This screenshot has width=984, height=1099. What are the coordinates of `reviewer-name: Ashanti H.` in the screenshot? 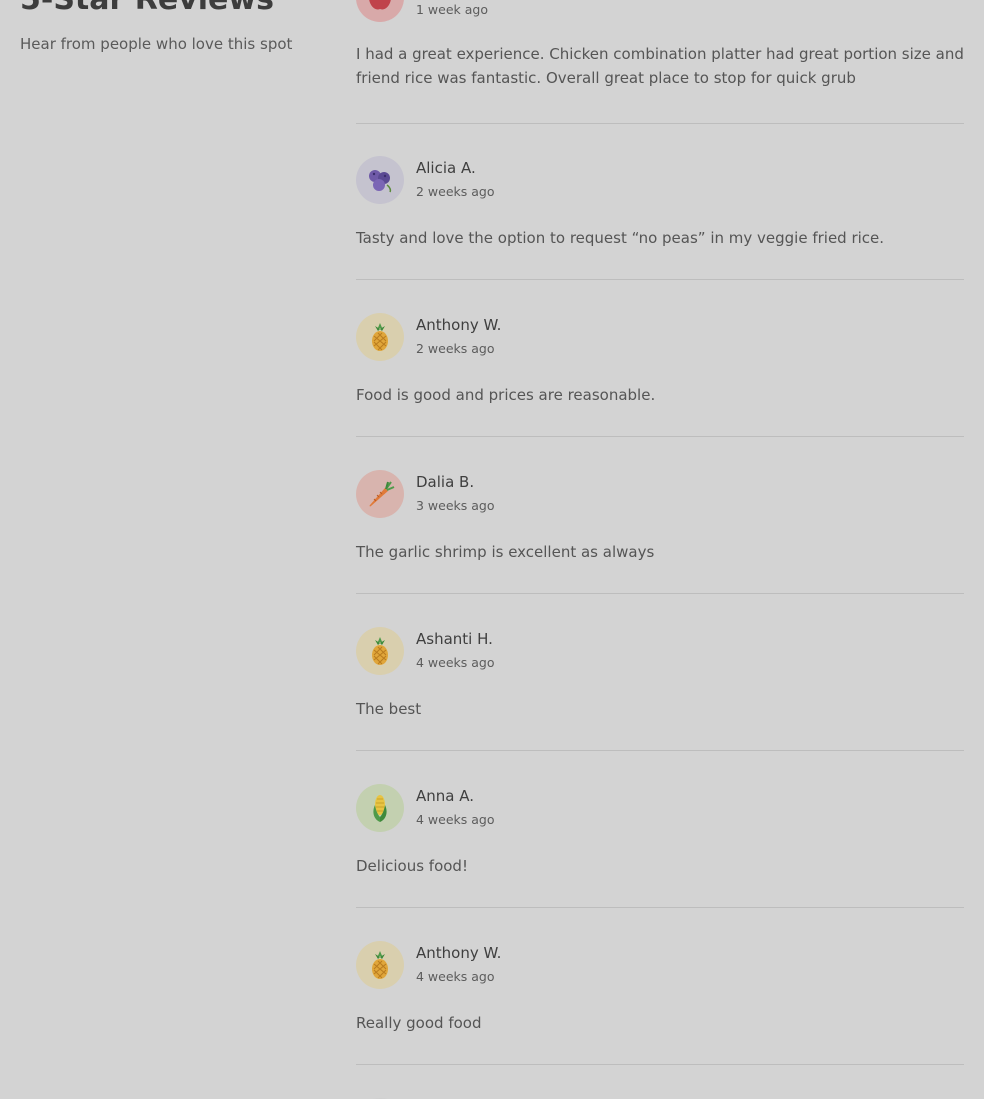 It's located at (454, 639).